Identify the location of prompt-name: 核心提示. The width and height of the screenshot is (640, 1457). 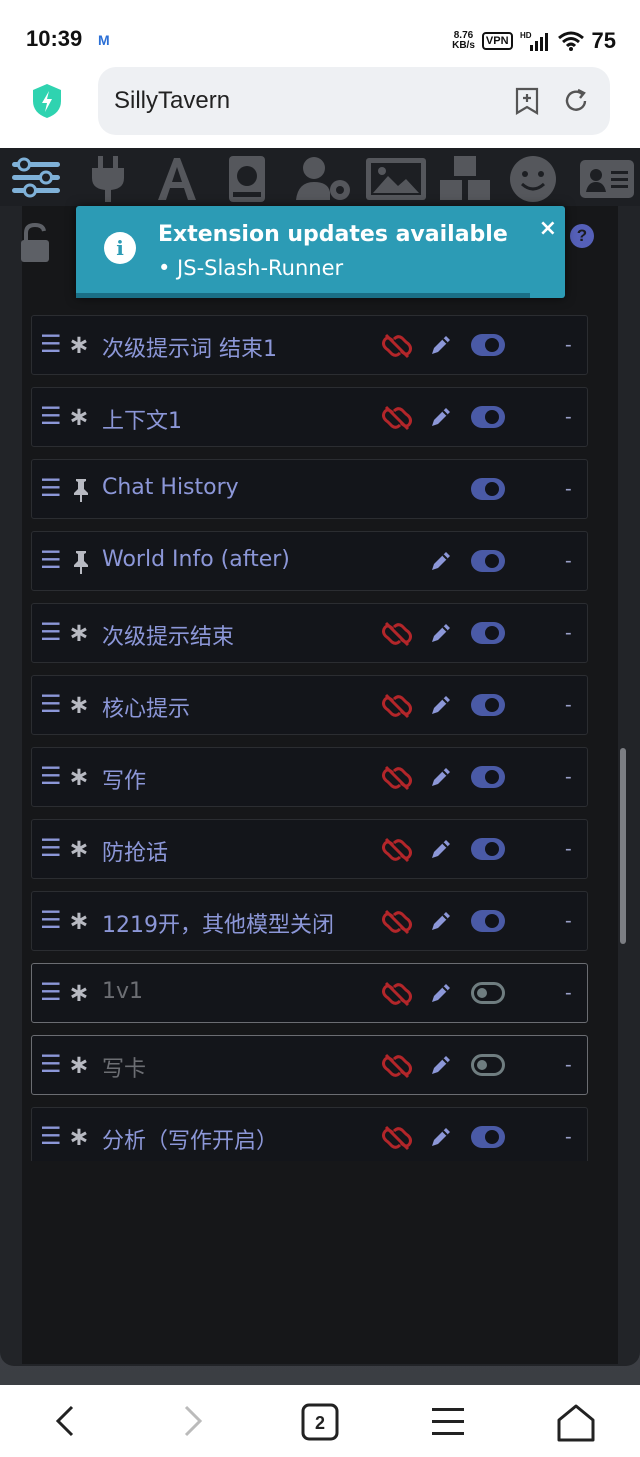
(146, 707).